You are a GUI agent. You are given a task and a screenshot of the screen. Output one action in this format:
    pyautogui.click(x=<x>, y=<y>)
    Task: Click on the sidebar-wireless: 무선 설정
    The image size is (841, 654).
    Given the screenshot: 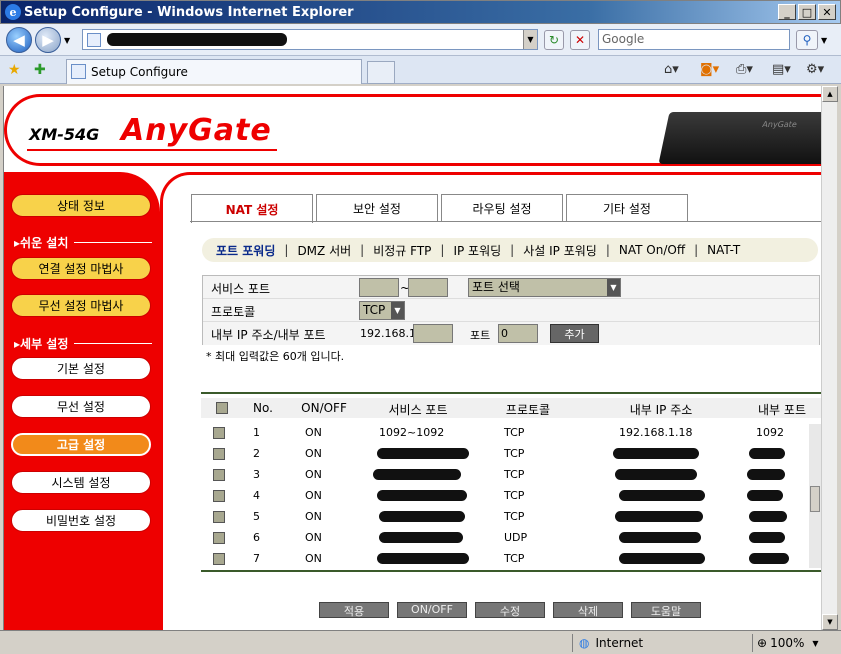 What is the action you would take?
    pyautogui.click(x=81, y=406)
    